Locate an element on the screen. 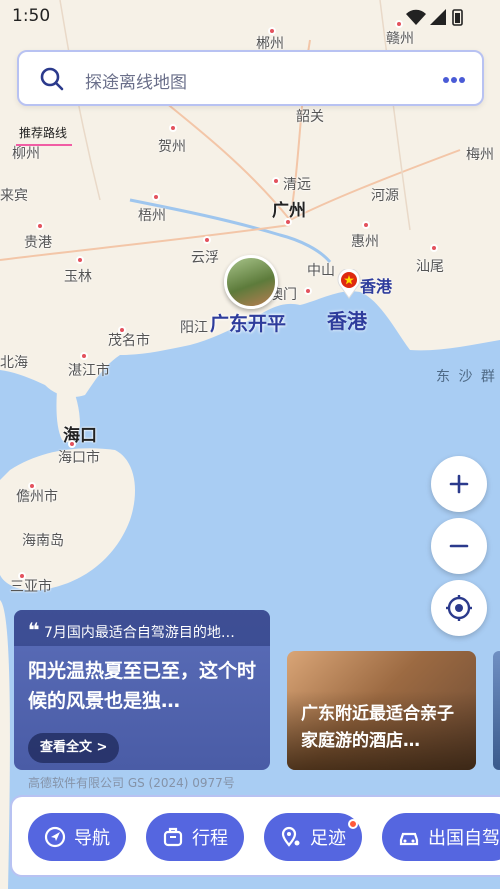  navigate-button: 导航 is located at coordinates (77, 837).